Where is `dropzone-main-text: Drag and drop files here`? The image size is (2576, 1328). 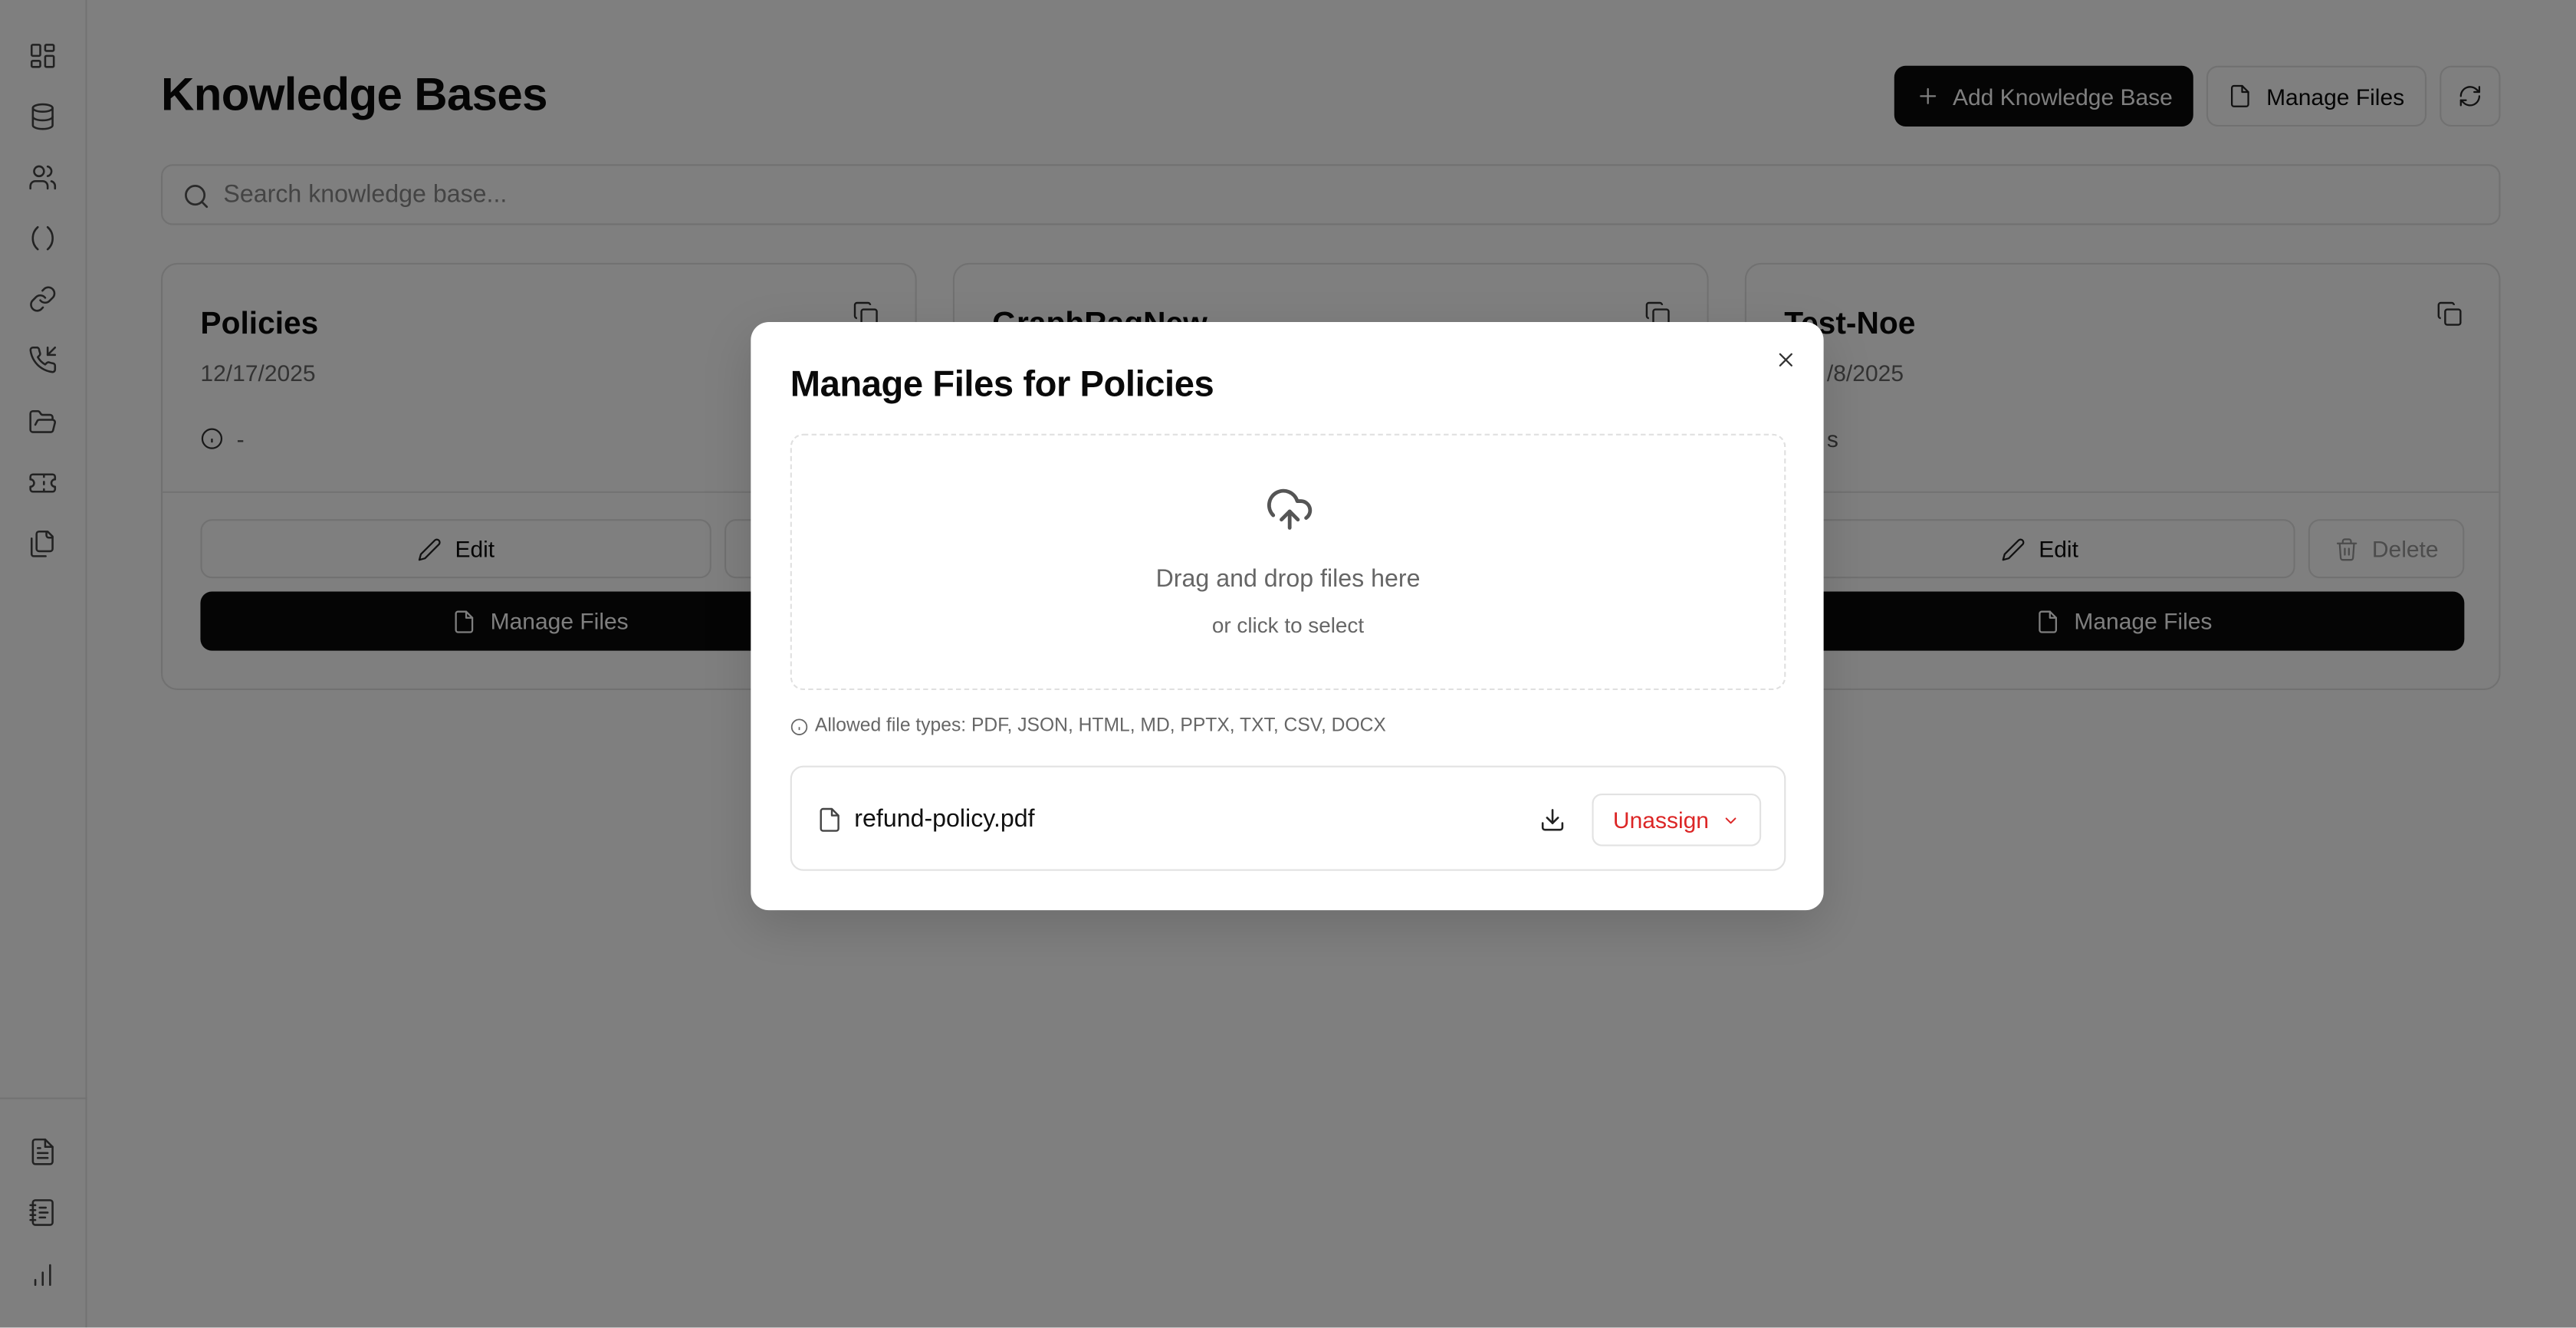 dropzone-main-text: Drag and drop files here is located at coordinates (1288, 579).